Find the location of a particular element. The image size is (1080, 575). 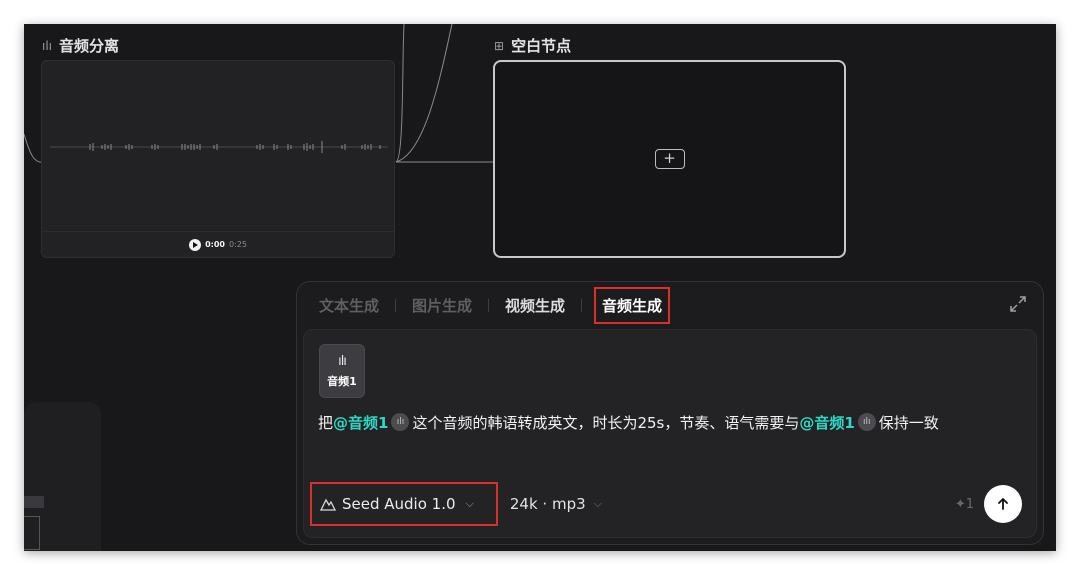

duration: 0:25 is located at coordinates (237, 244).